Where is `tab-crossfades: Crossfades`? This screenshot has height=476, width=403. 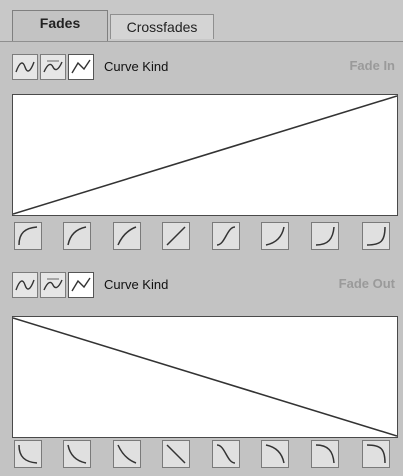 tab-crossfades: Crossfades is located at coordinates (162, 26).